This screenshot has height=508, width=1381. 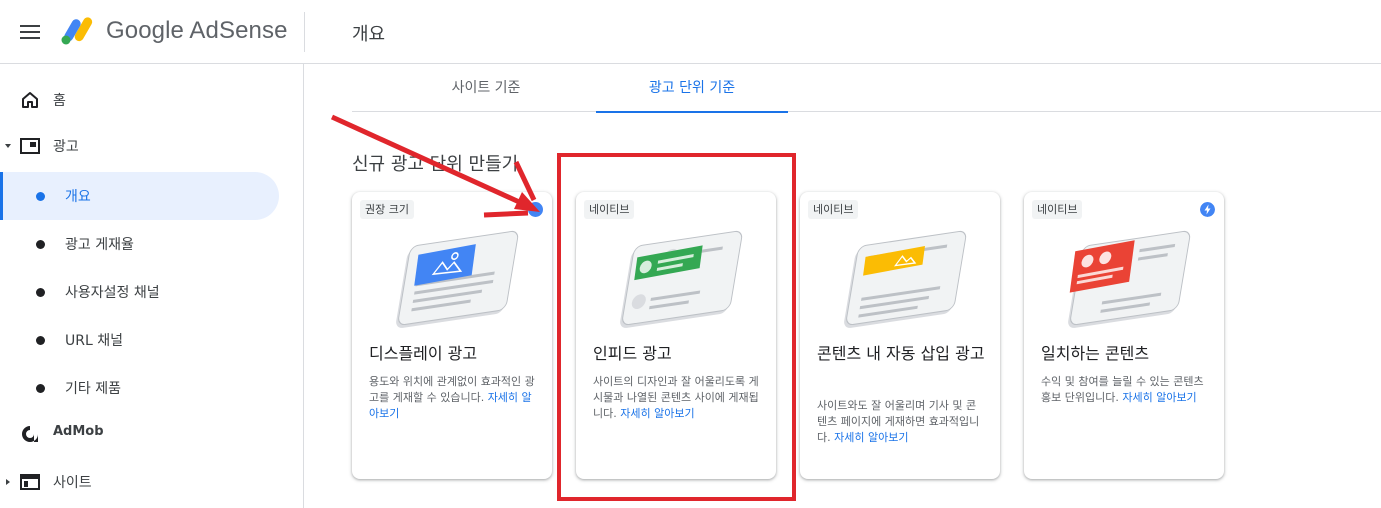 I want to click on display-ad-illustration-icon, so click(x=457, y=279).